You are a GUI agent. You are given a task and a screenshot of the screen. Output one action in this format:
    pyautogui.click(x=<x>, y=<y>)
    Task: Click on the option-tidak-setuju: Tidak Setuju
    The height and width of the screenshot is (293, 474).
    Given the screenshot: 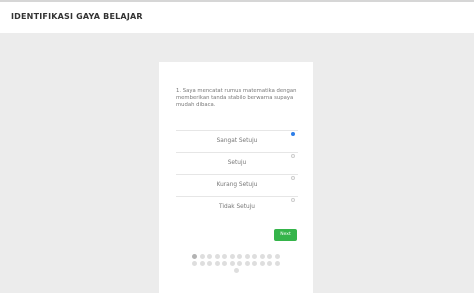 What is the action you would take?
    pyautogui.click(x=237, y=207)
    